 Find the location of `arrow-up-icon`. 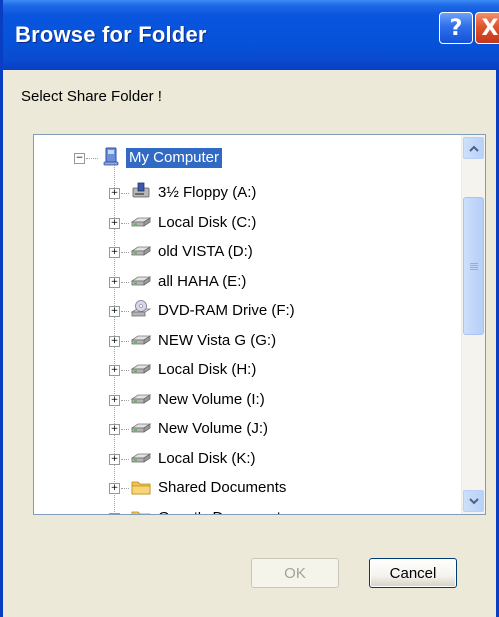

arrow-up-icon is located at coordinates (473, 148).